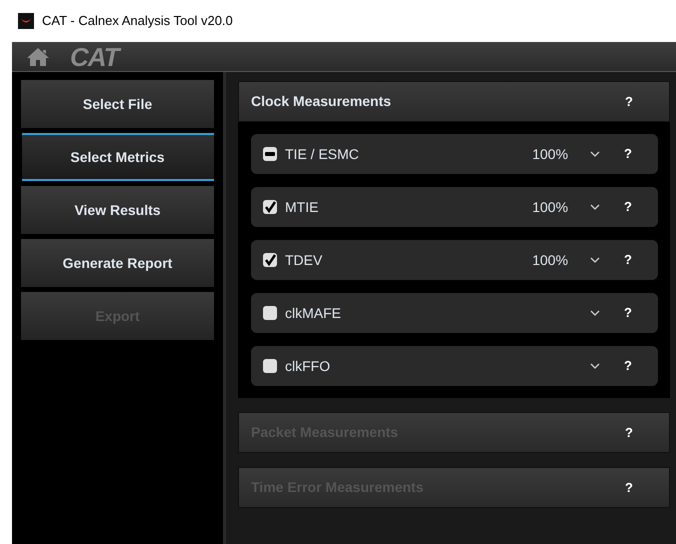  Describe the element at coordinates (303, 260) in the screenshot. I see `metric-name: TDEV` at that location.